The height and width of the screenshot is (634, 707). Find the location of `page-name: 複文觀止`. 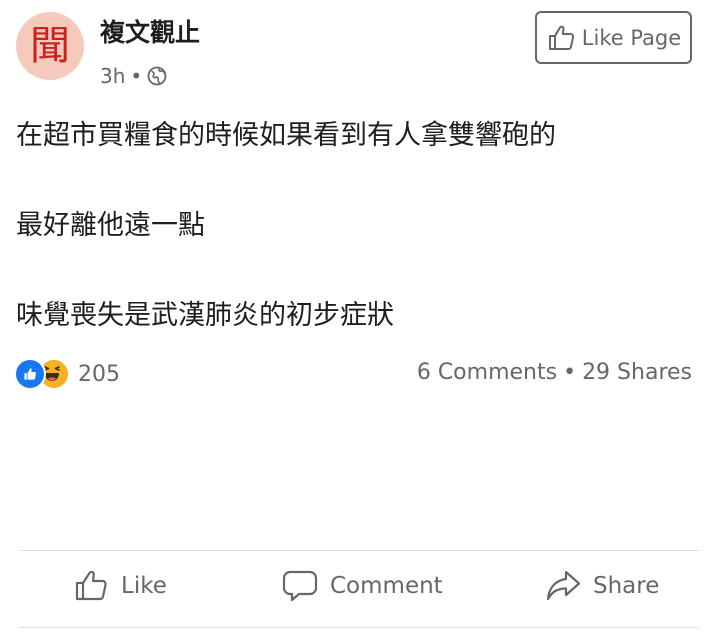

page-name: 複文觀止 is located at coordinates (150, 32).